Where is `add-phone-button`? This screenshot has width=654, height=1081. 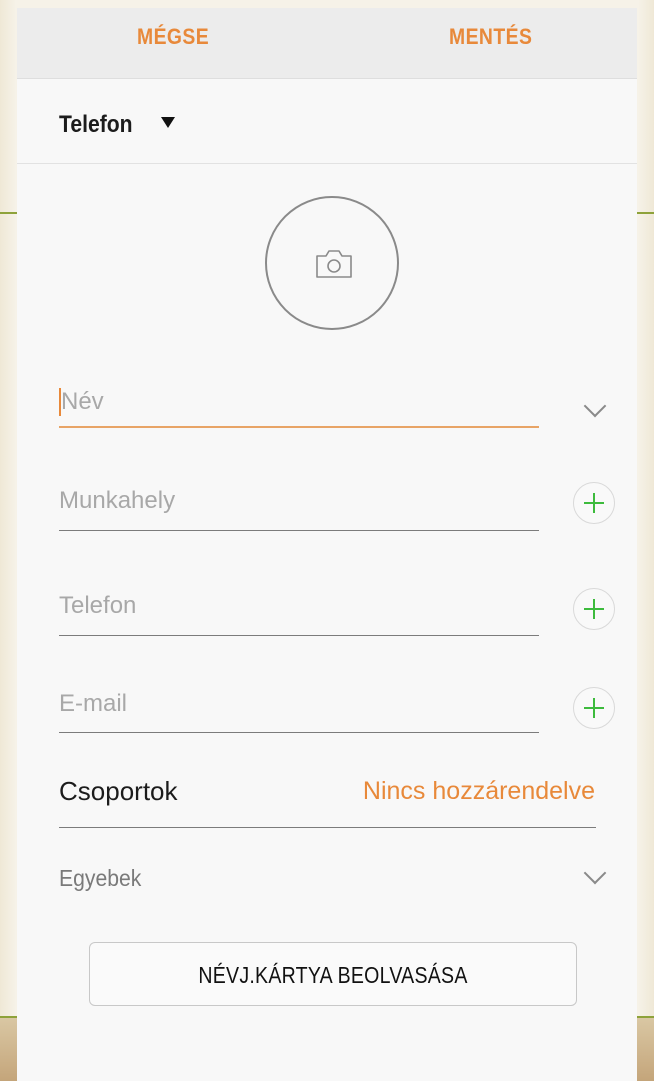 add-phone-button is located at coordinates (594, 609).